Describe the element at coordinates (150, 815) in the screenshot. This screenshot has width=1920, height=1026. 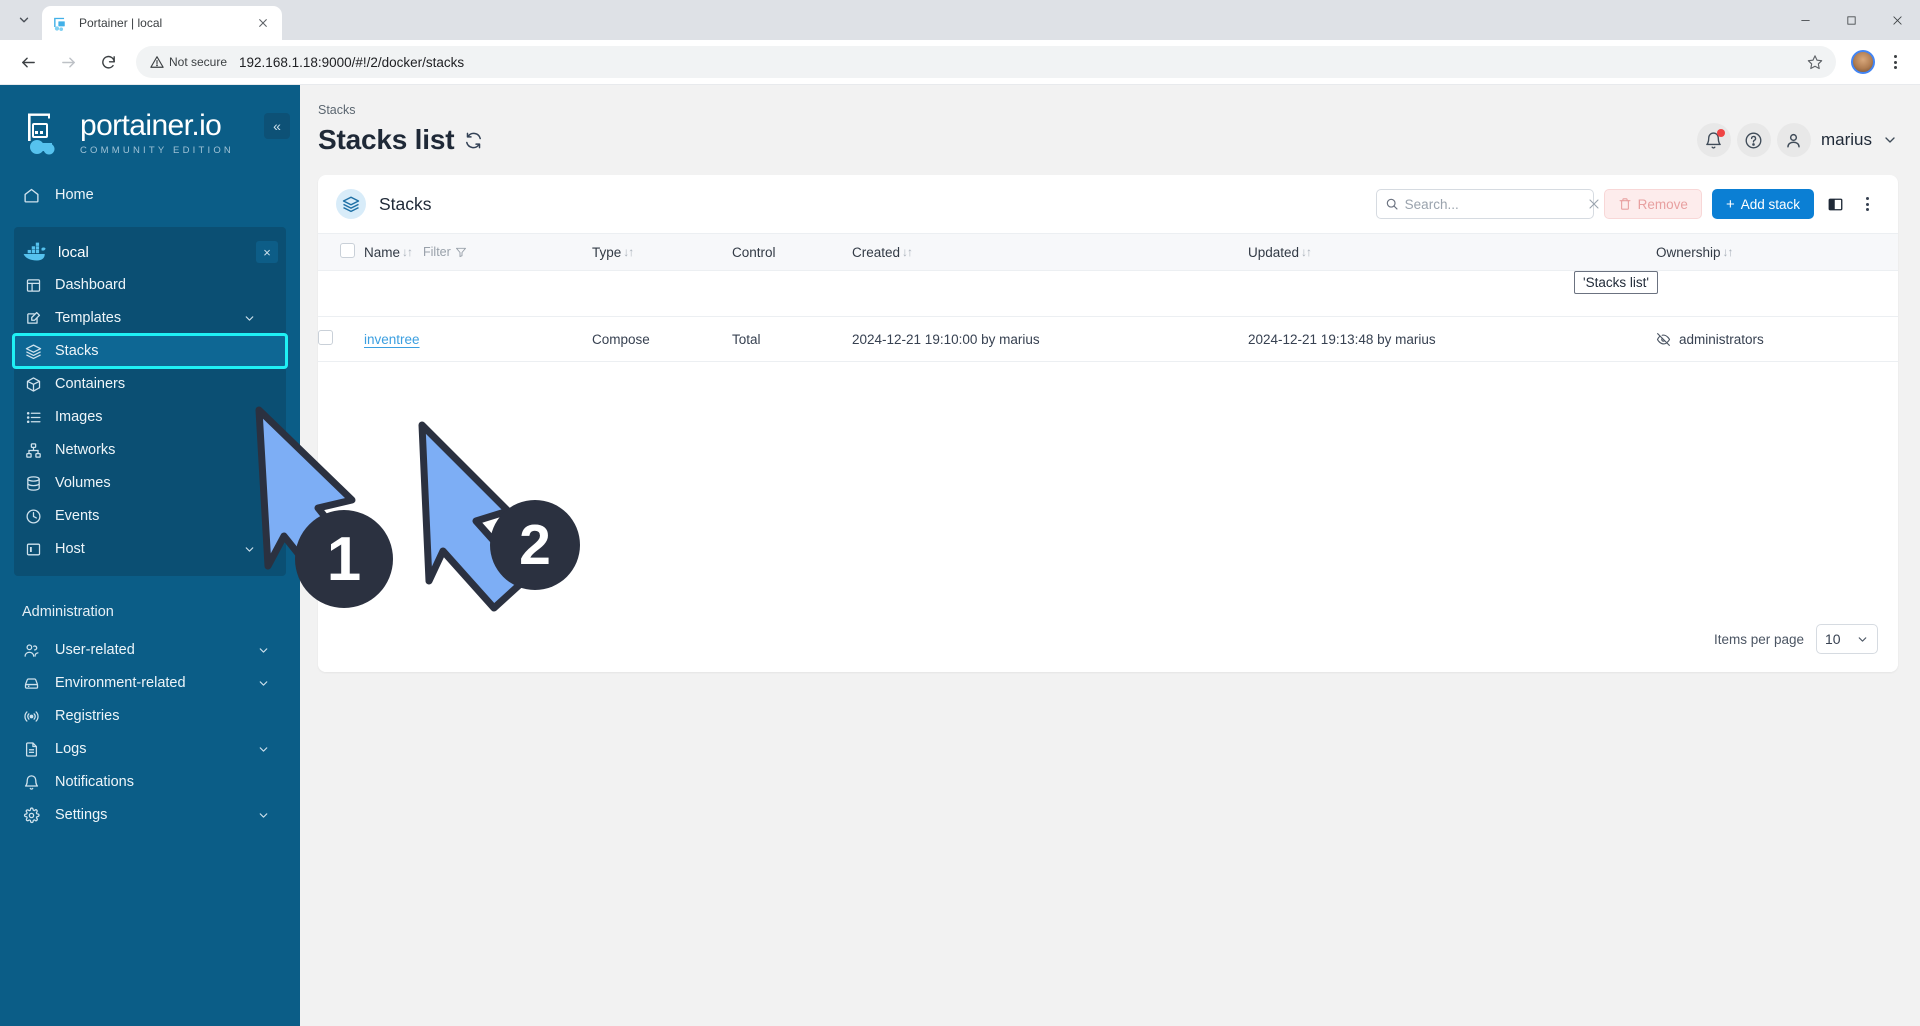
I see `sidebar-item-settings: Settings` at that location.